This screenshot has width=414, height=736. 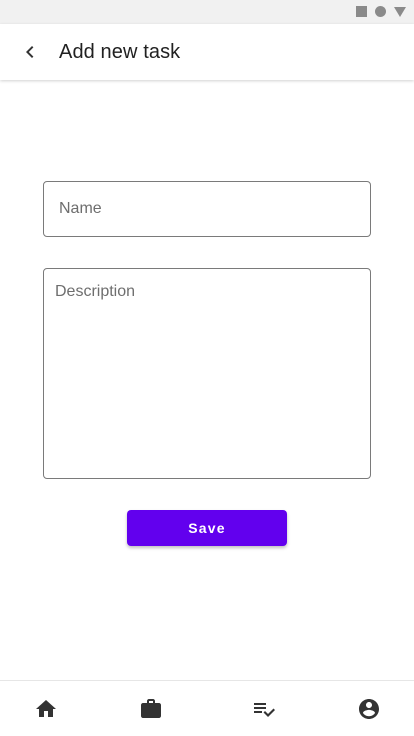 I want to click on playlist-check-icon, so click(x=264, y=710).